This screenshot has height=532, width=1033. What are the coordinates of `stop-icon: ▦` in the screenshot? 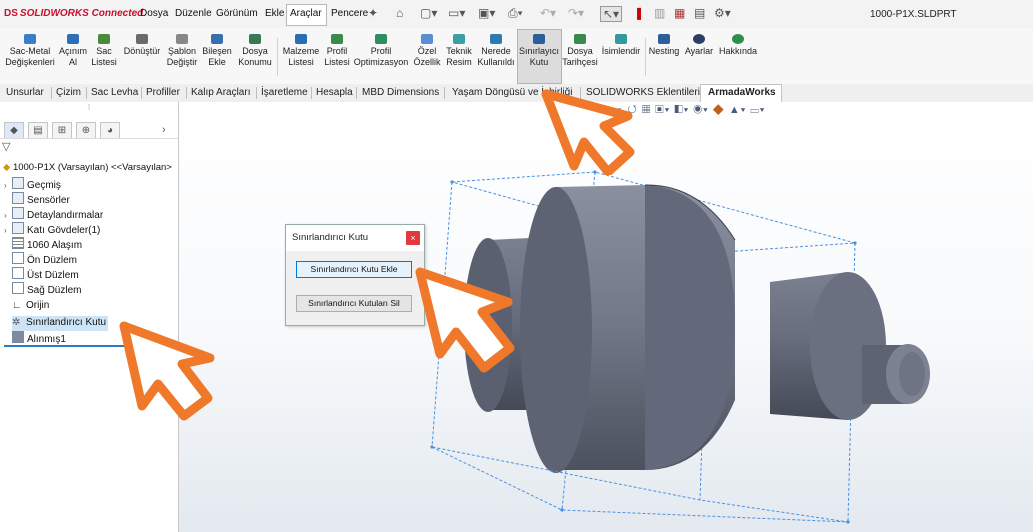 It's located at (679, 13).